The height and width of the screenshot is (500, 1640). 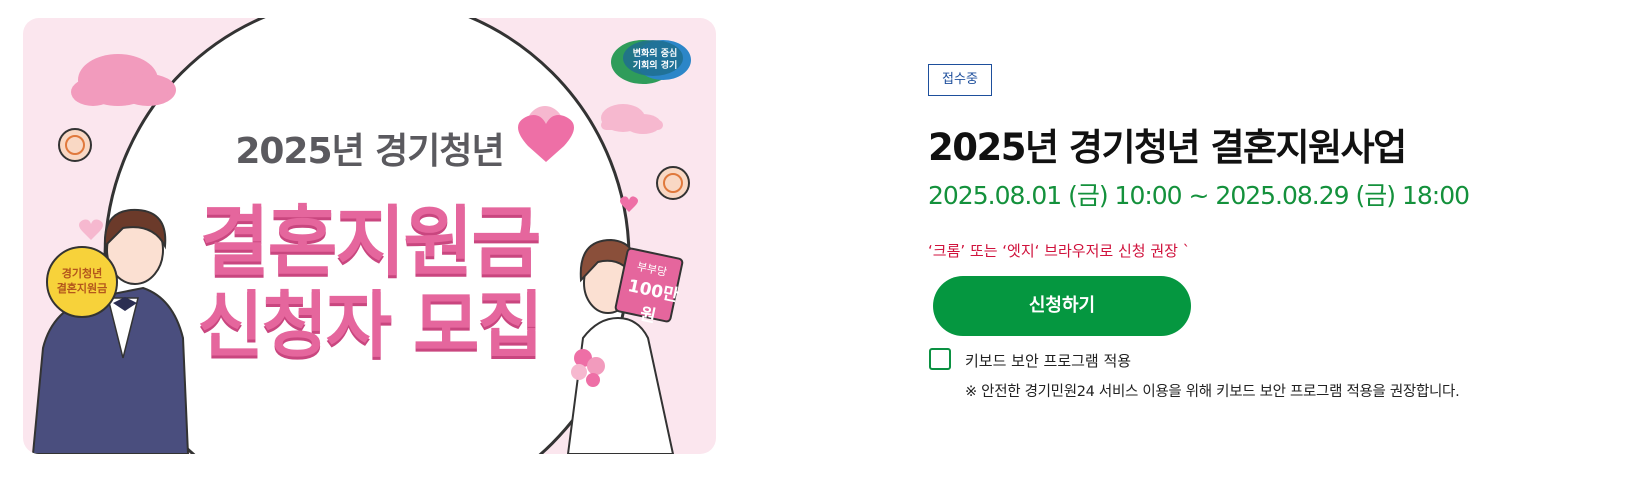 What do you see at coordinates (123, 80) in the screenshot?
I see `cloud-icon` at bounding box center [123, 80].